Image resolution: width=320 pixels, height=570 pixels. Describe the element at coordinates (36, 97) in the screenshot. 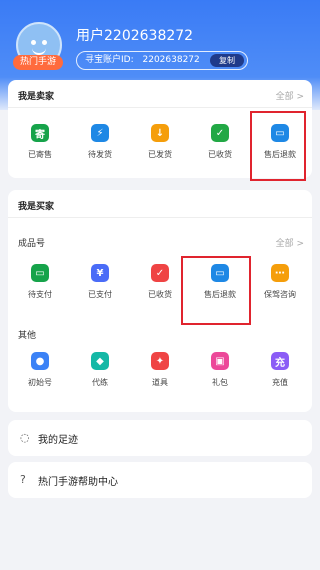

I see `seller-section-title: 我是卖家` at that location.